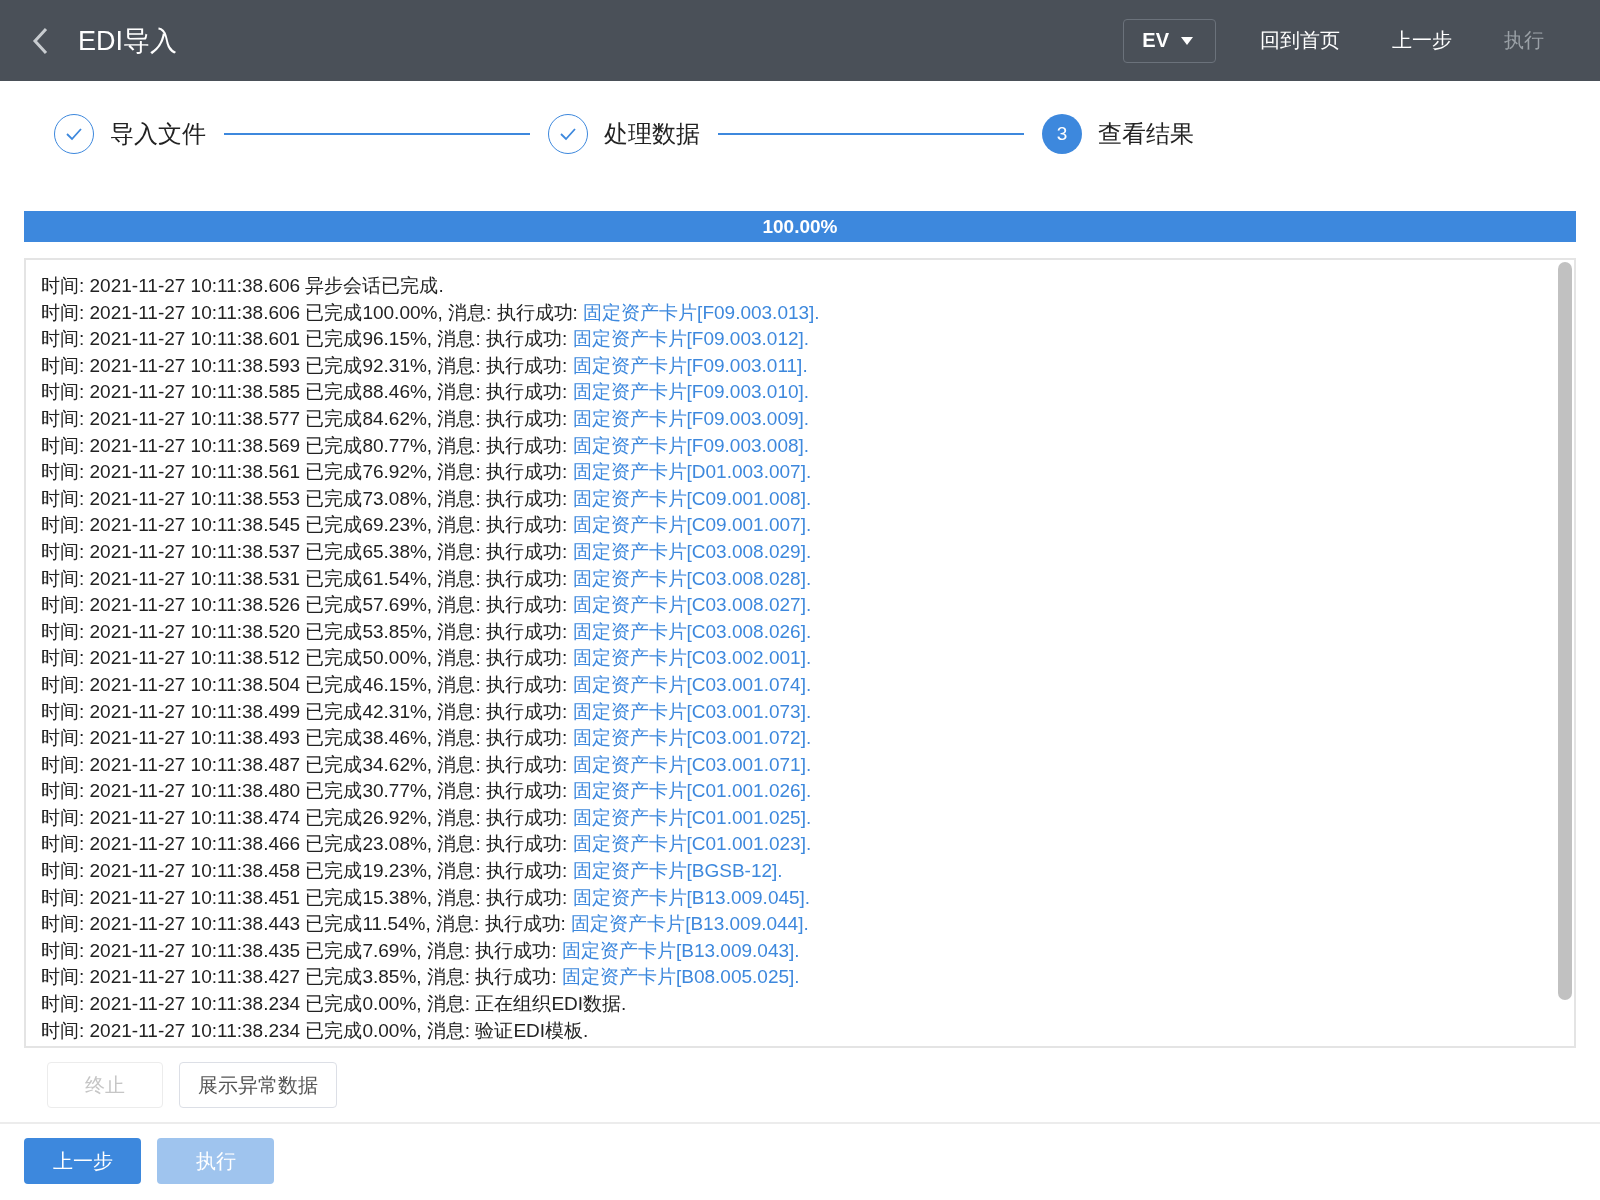 The width and height of the screenshot is (1600, 1200). I want to click on record-link: 固定资产卡片[C01.001.025]., so click(692, 817).